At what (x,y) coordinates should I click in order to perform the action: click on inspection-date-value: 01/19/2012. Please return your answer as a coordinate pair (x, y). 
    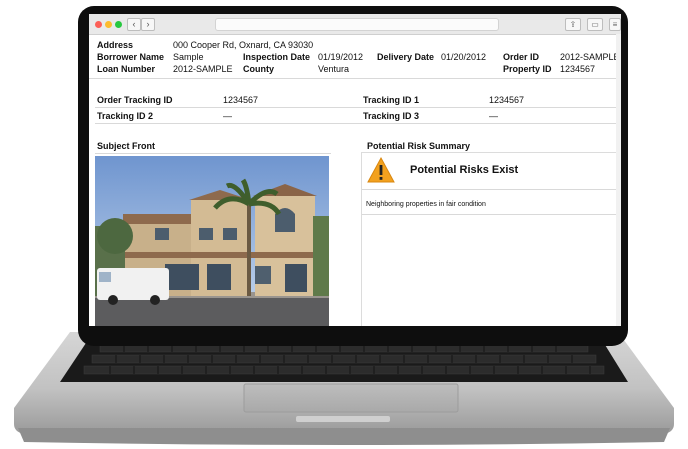
    Looking at the image, I should click on (341, 57).